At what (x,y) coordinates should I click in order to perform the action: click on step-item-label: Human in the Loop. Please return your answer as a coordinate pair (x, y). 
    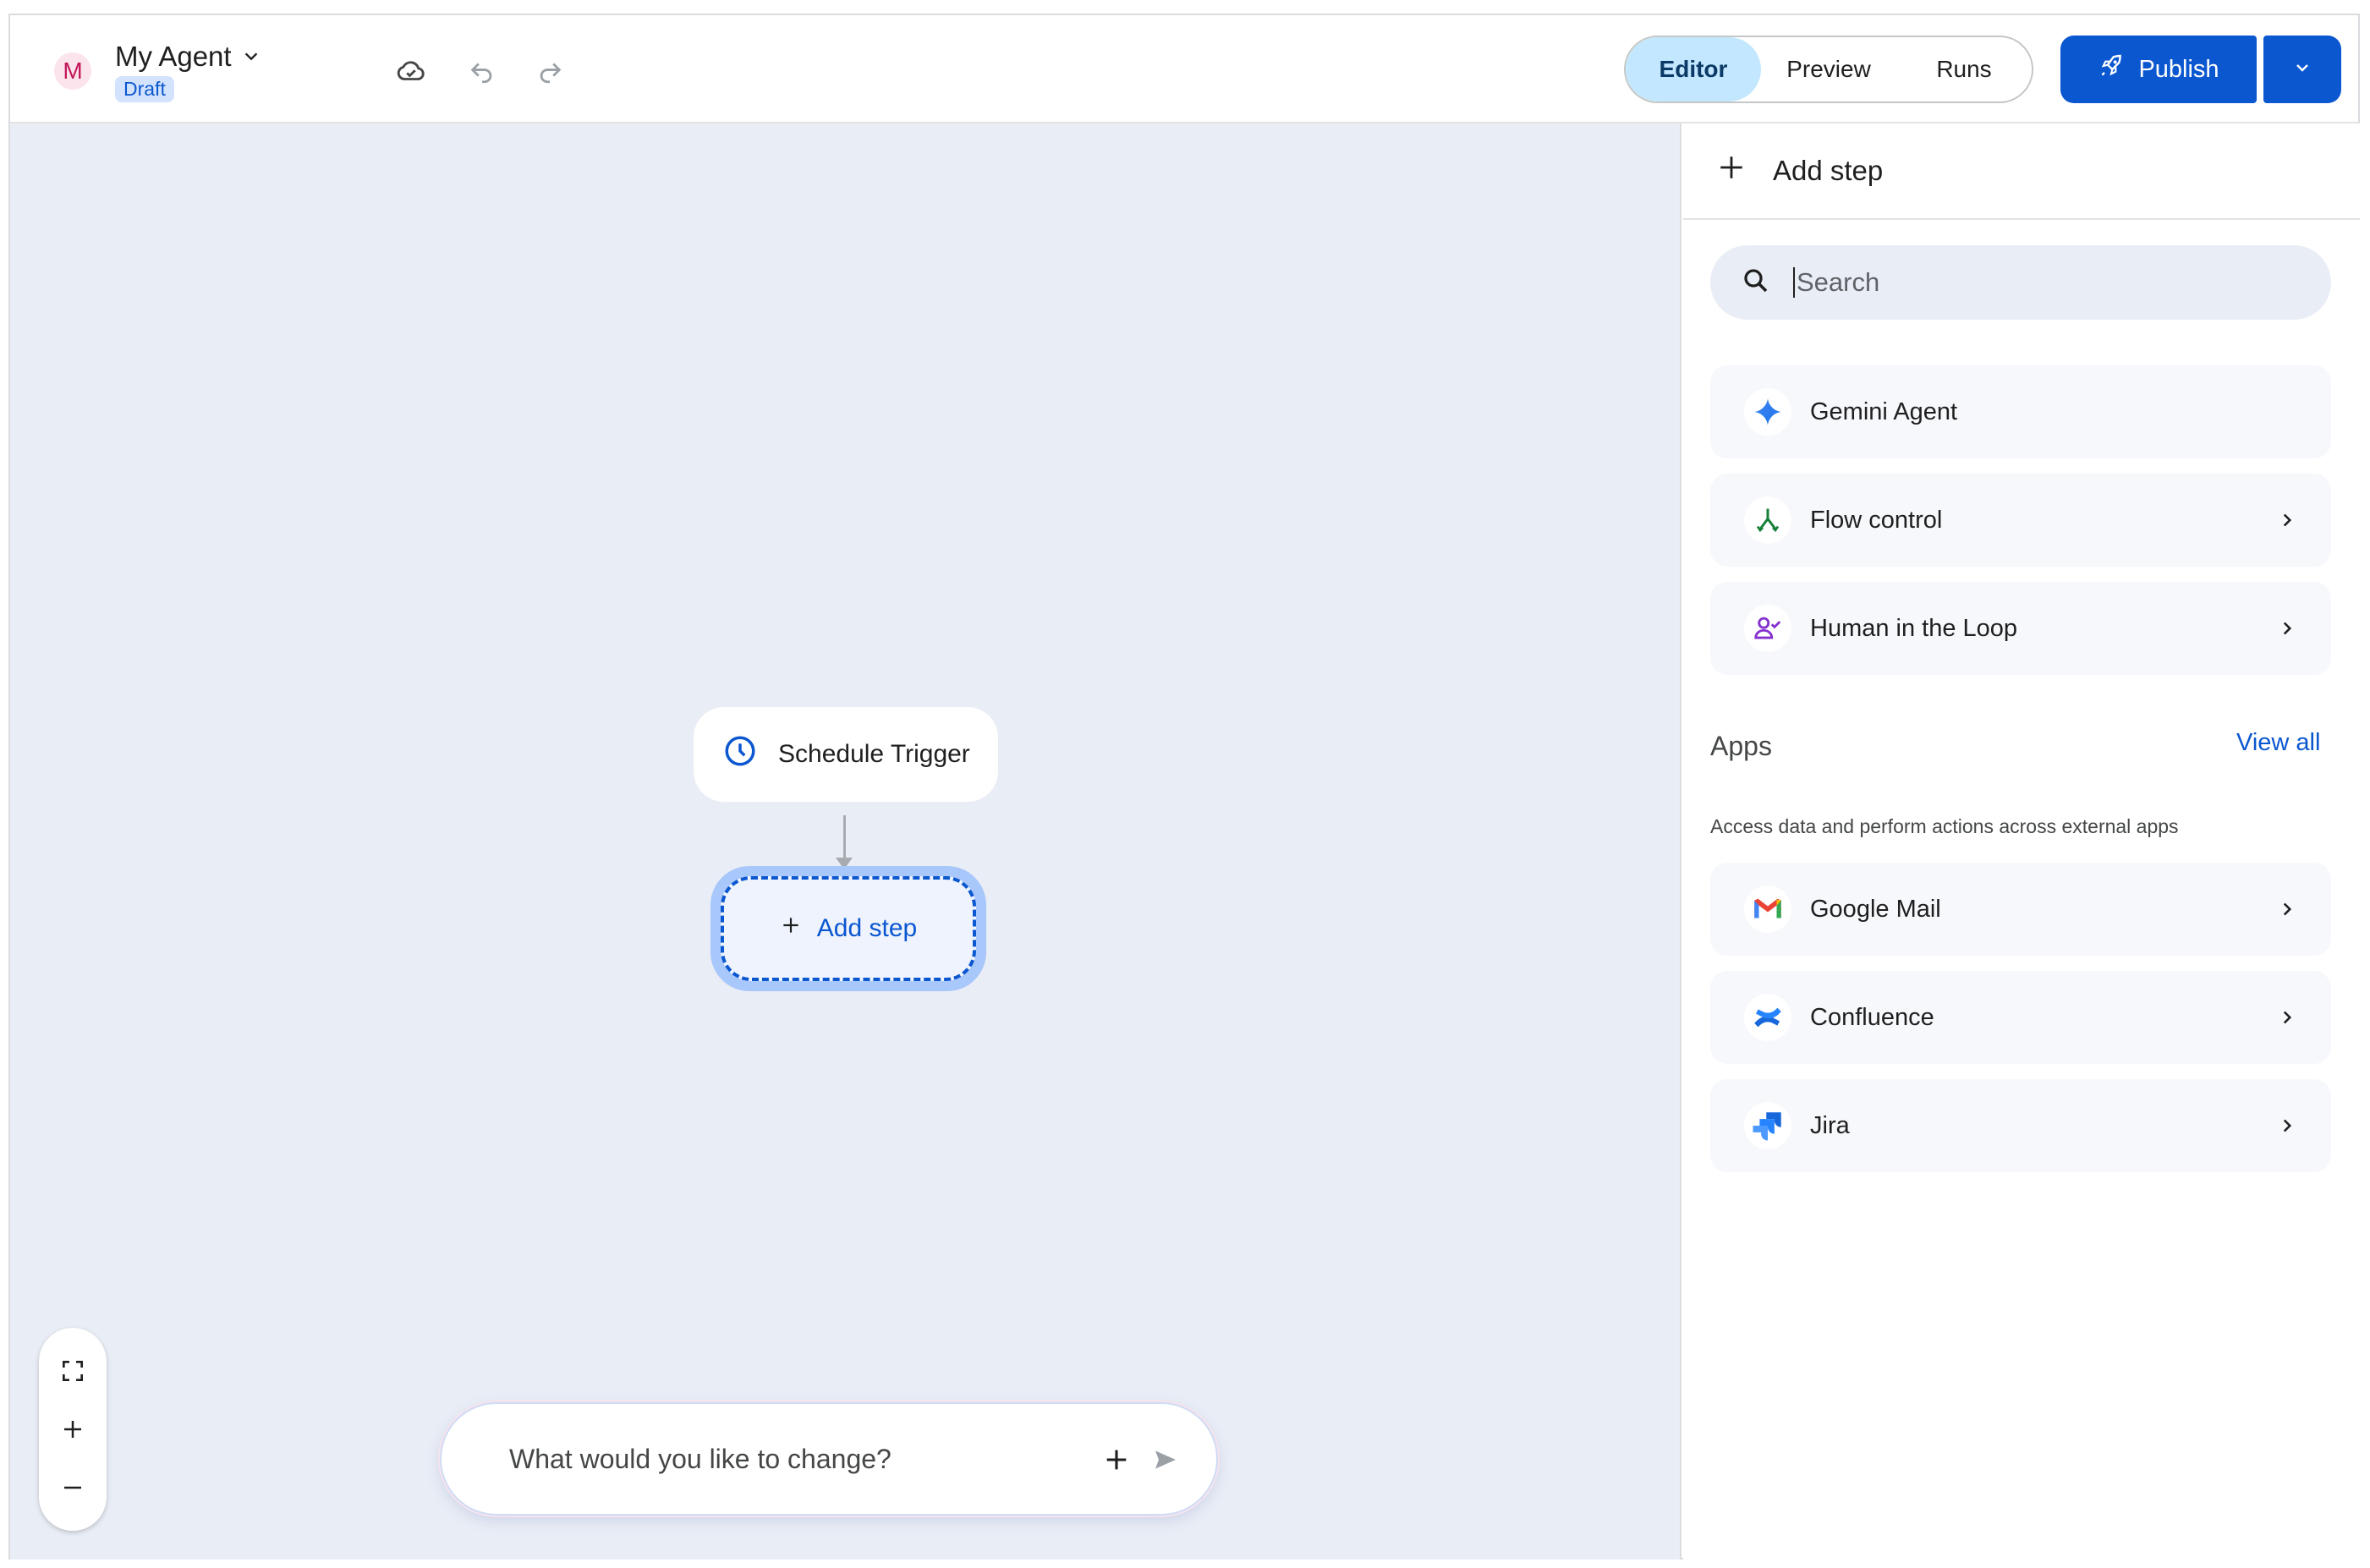
    Looking at the image, I should click on (1914, 628).